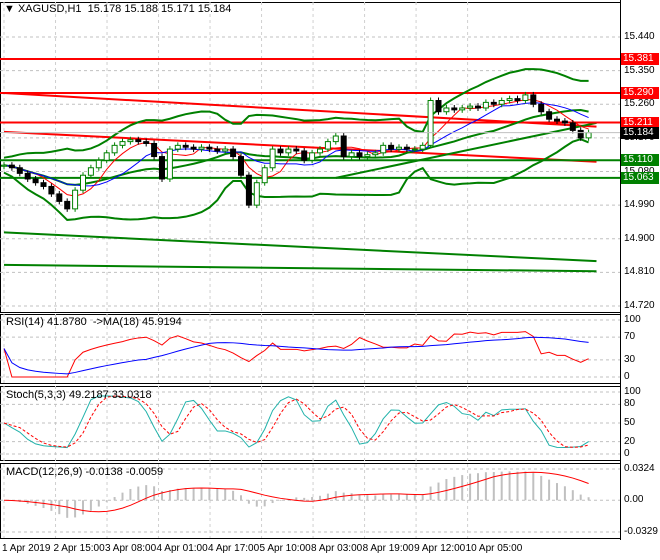 The height and width of the screenshot is (560, 660). Describe the element at coordinates (640, 59) in the screenshot. I see `price-level-badge: 15.381` at that location.